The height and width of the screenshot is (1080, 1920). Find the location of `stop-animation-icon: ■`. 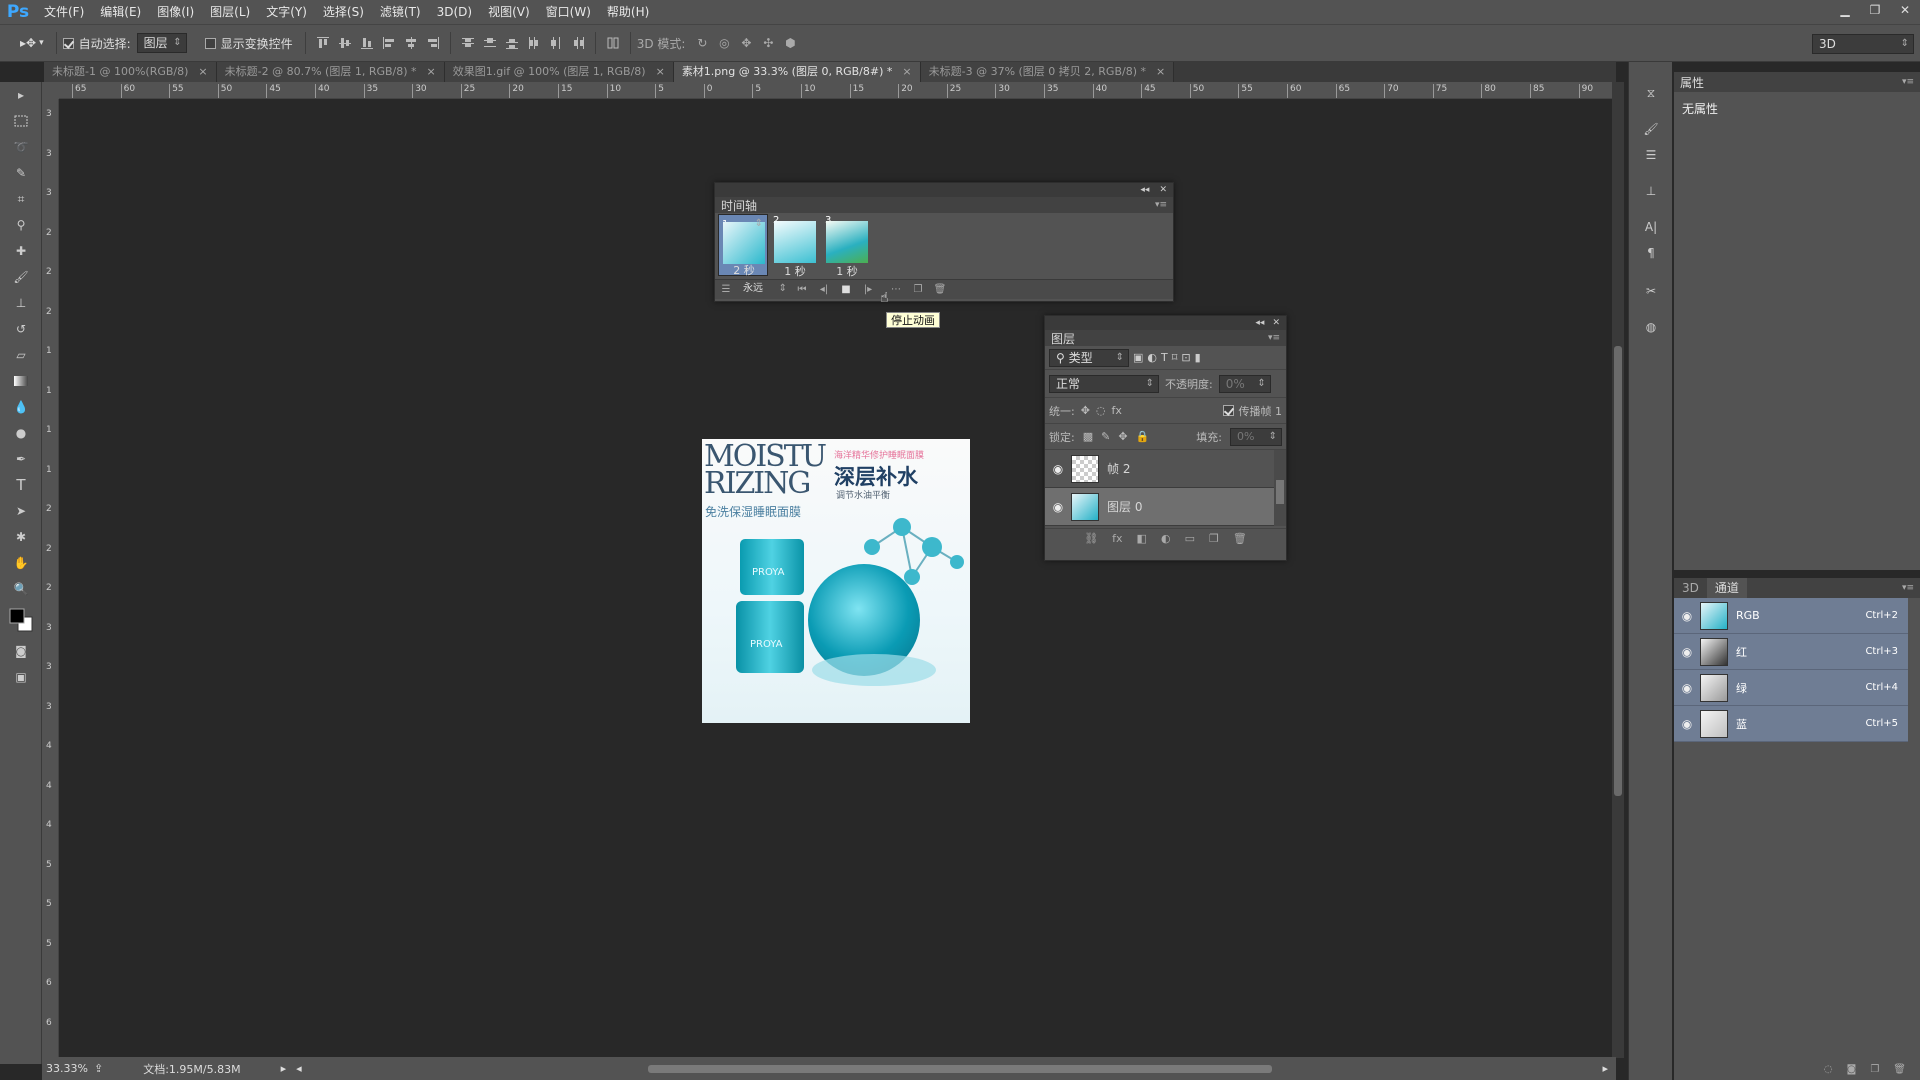

stop-animation-icon: ■ is located at coordinates (846, 290).